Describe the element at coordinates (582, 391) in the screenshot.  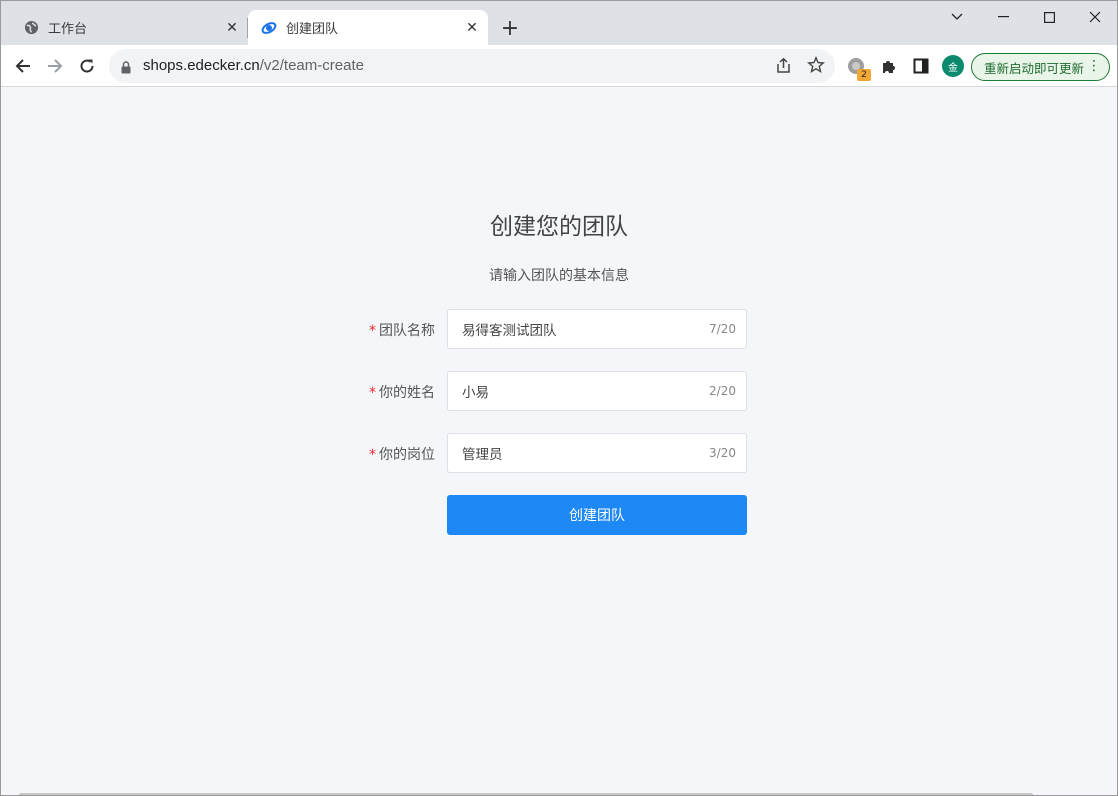
I see `your-name-input` at that location.